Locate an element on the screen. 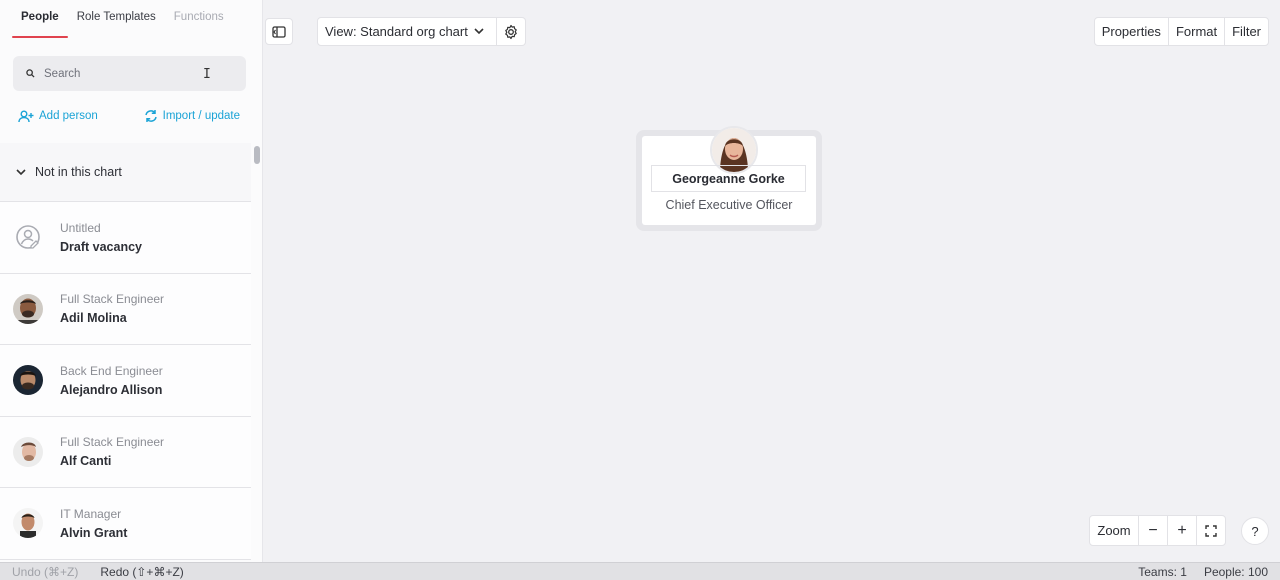  list-item: Full Stack Engineer Alf Canti is located at coordinates (125, 452).